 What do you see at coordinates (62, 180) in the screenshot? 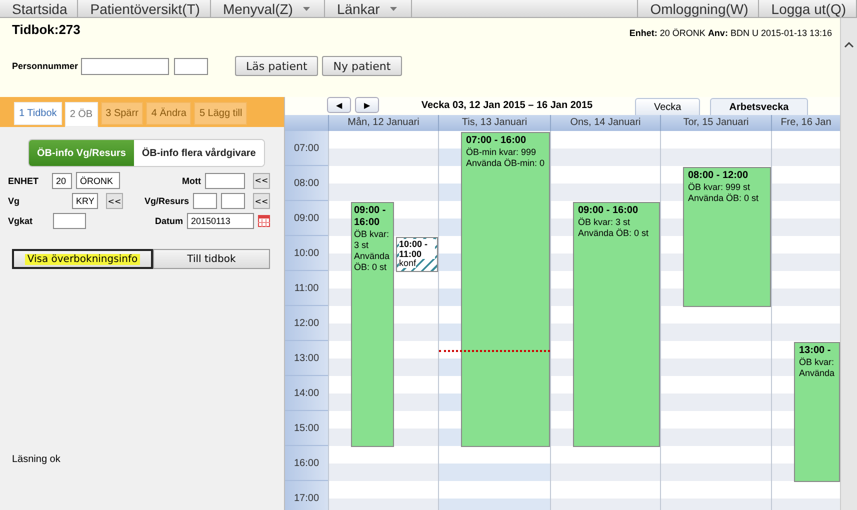
I see `input-field: 20` at bounding box center [62, 180].